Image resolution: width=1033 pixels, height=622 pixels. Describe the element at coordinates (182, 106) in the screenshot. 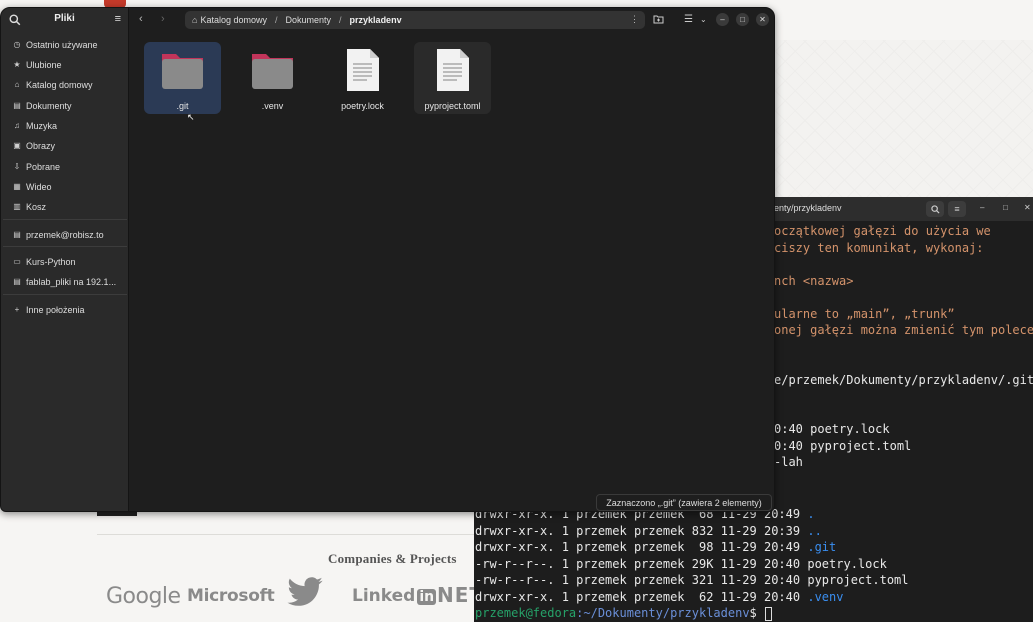

I see `file-name: .git` at that location.